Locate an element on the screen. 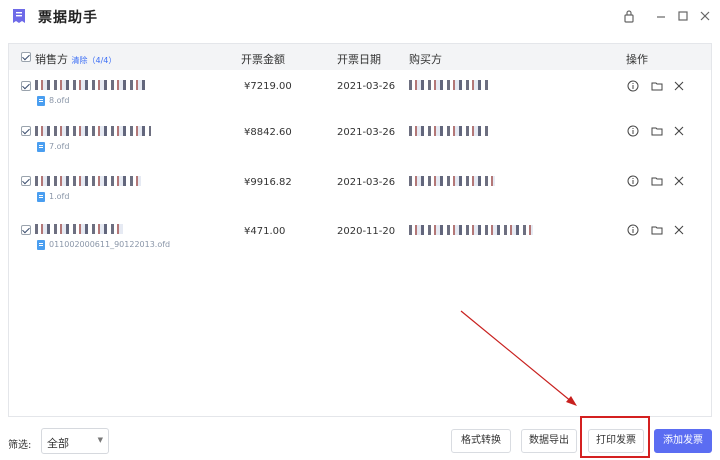 The width and height of the screenshot is (720, 460). clear-selection-link: 清除（4/4） is located at coordinates (94, 60).